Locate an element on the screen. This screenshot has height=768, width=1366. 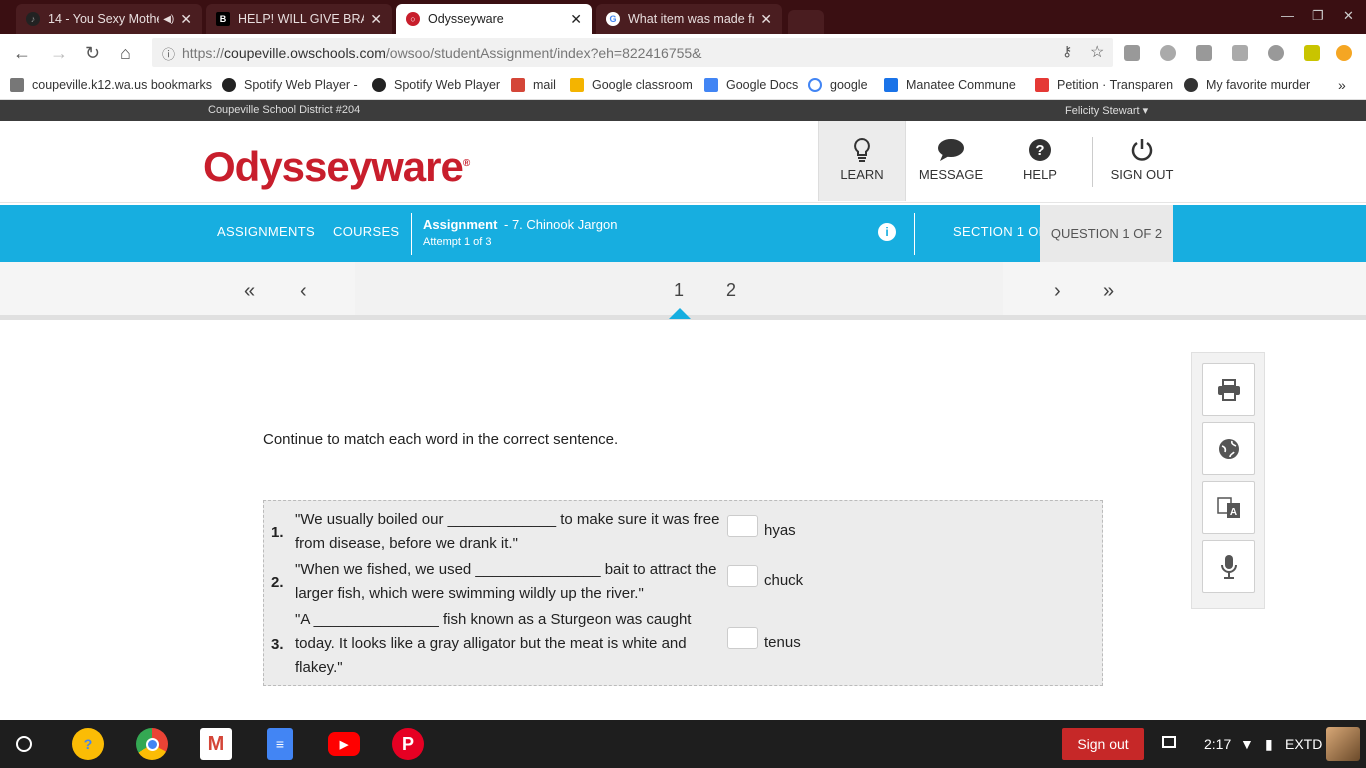
bookmark-item: My favorite murder is located at coordinates (1247, 85).